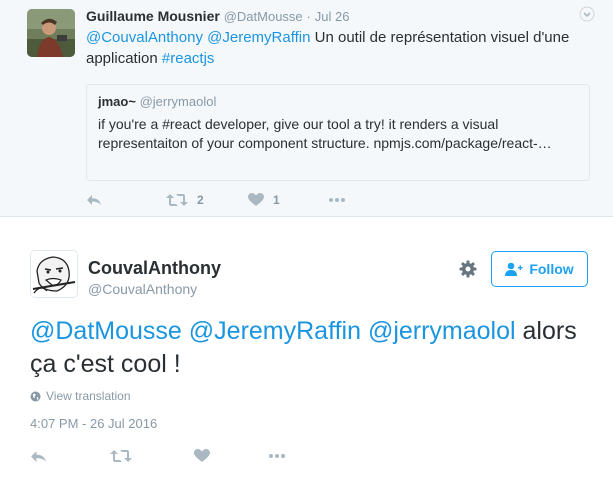 Image resolution: width=613 pixels, height=494 pixels. Describe the element at coordinates (142, 289) in the screenshot. I see `main-author-handle: @CouvalAnthony` at that location.